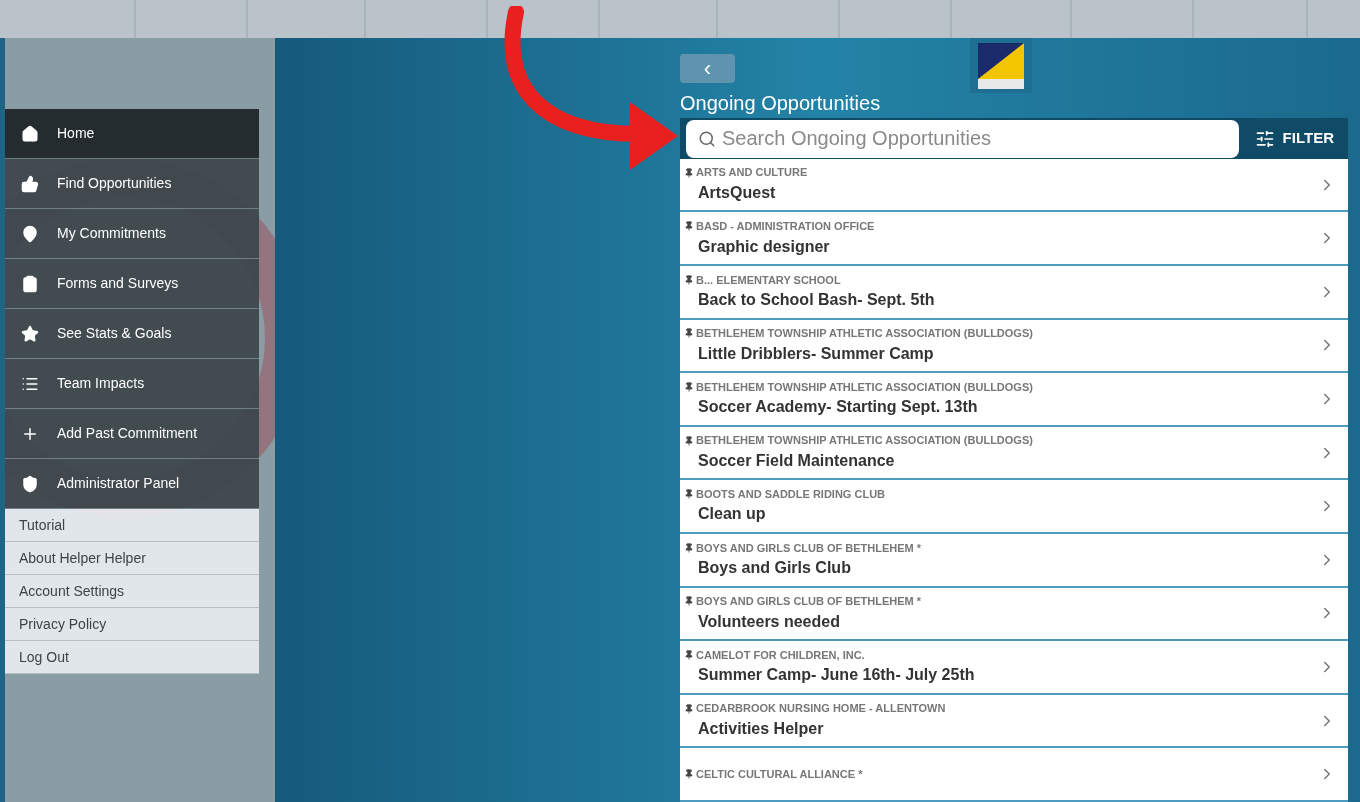  What do you see at coordinates (732, 514) in the screenshot?
I see `opportunity-name: Clean up` at bounding box center [732, 514].